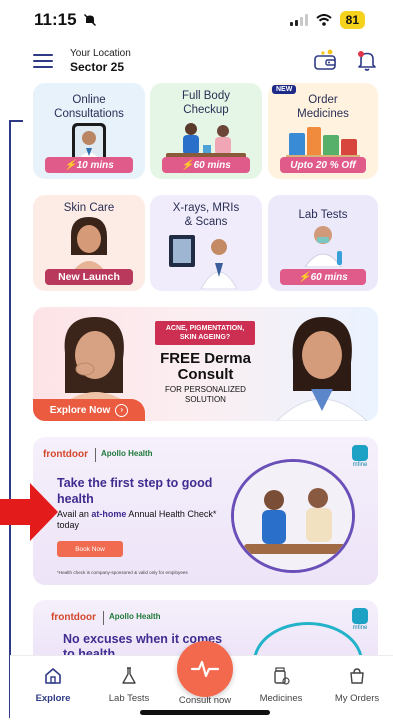 This screenshot has height=721, width=393. What do you see at coordinates (203, 262) in the screenshot?
I see `radiologist-illustration` at bounding box center [203, 262].